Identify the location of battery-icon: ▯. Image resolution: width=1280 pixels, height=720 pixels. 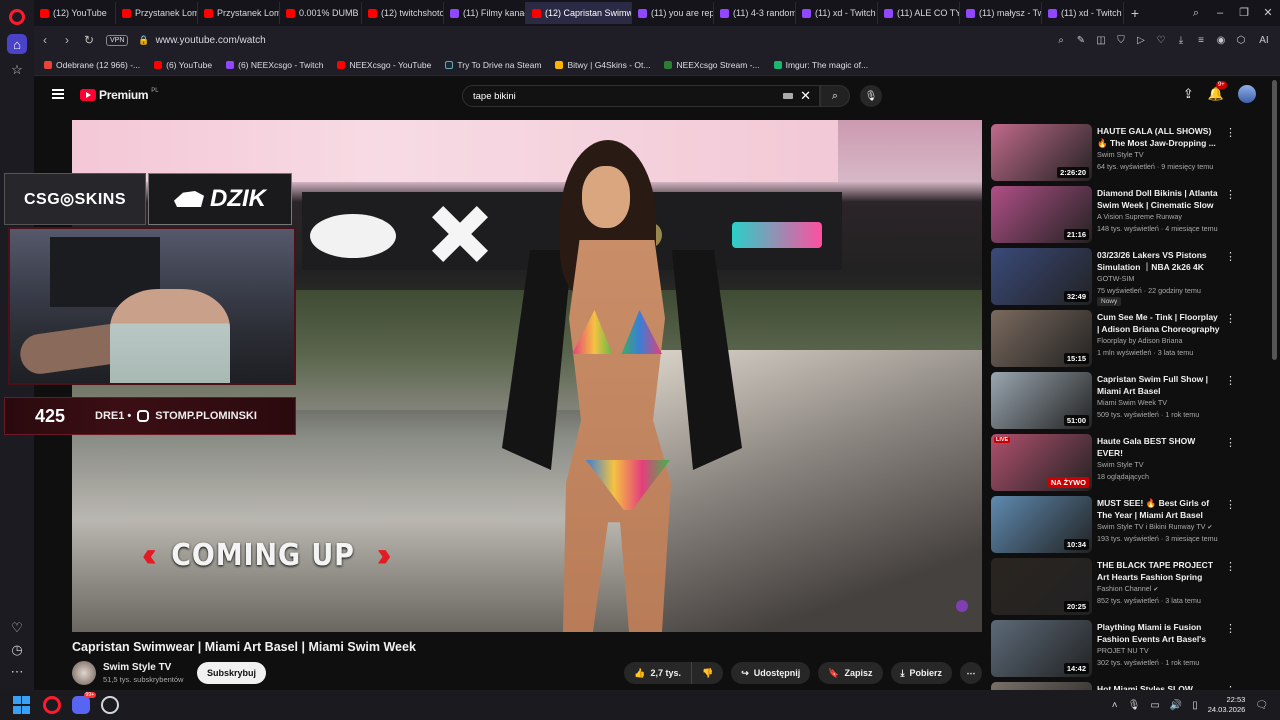
(1195, 705).